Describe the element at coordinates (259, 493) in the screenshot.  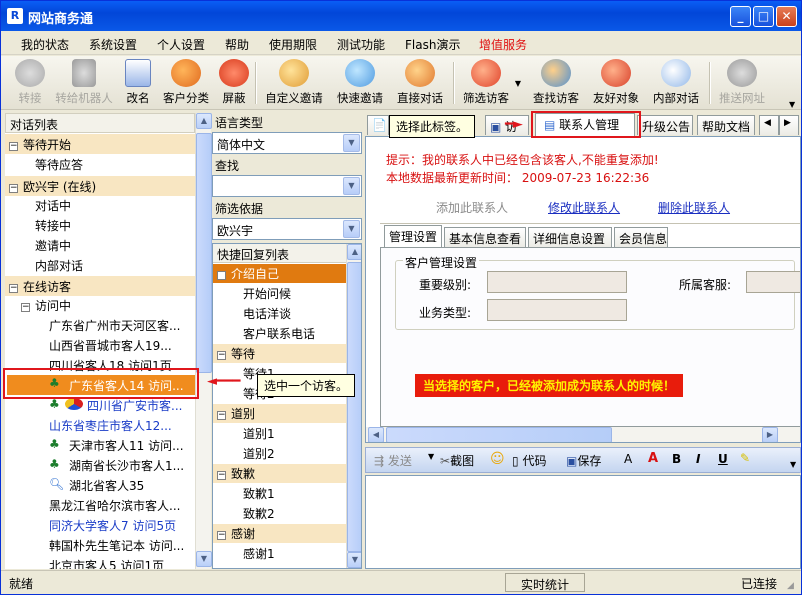
I see `reply-item: 致歉1` at that location.